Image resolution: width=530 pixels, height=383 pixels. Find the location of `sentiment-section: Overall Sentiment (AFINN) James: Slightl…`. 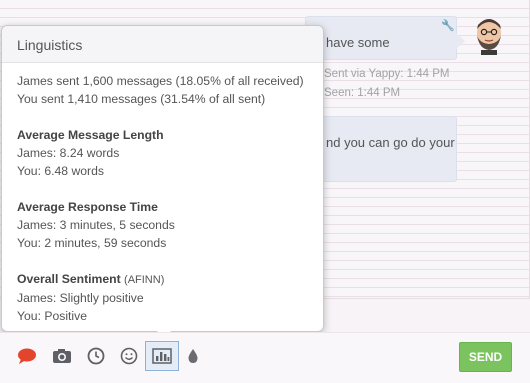

sentiment-section: Overall Sentiment (AFINN) James: Slightl… is located at coordinates (170, 297).